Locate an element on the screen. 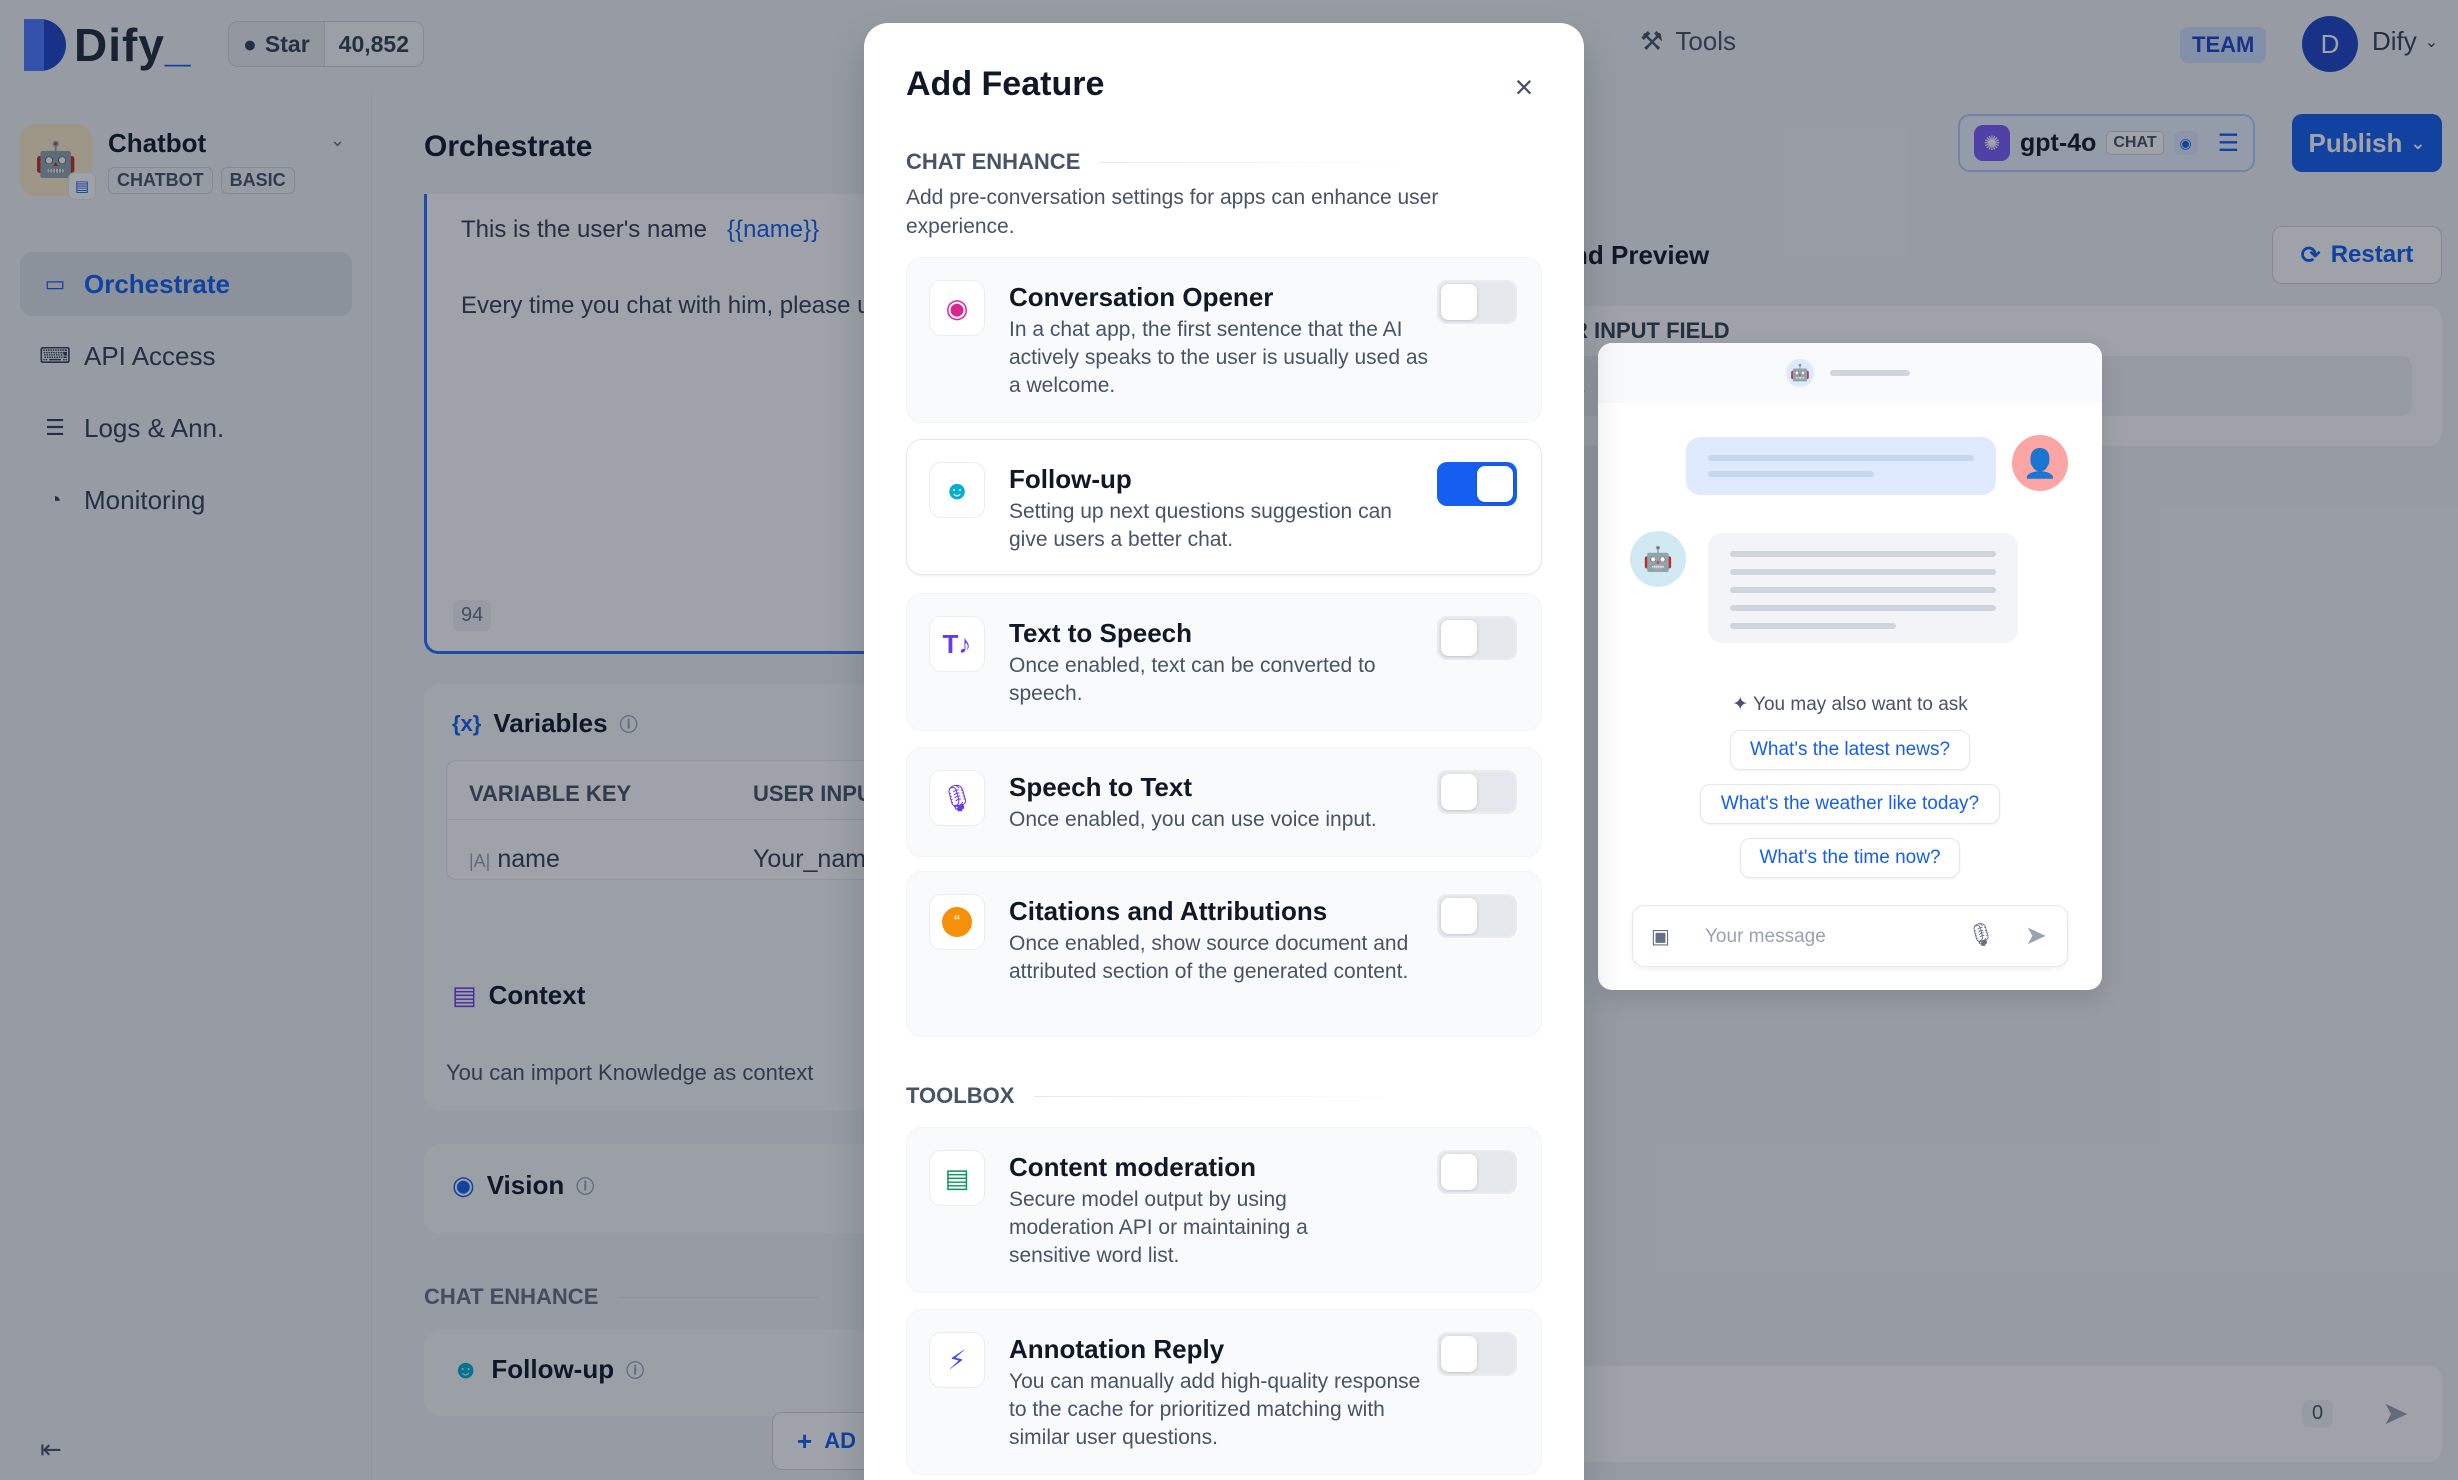  user-avatar: 👤 is located at coordinates (2040, 463).